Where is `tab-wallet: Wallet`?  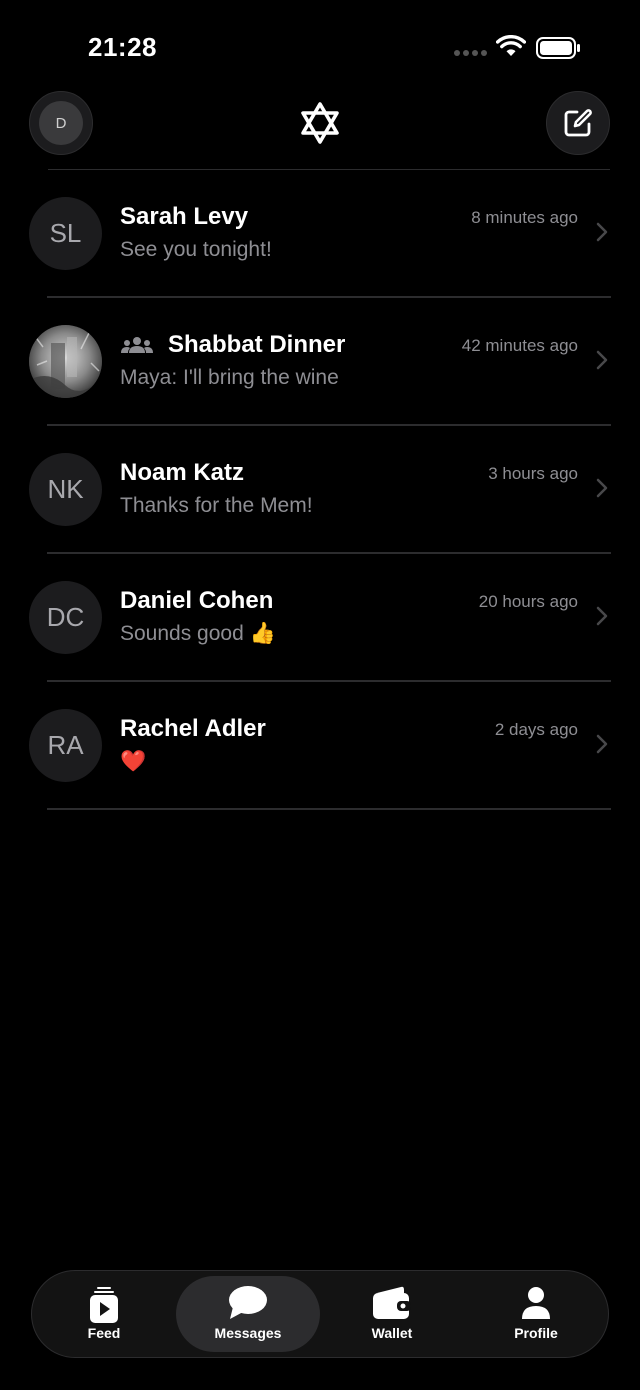 tab-wallet: Wallet is located at coordinates (392, 1314).